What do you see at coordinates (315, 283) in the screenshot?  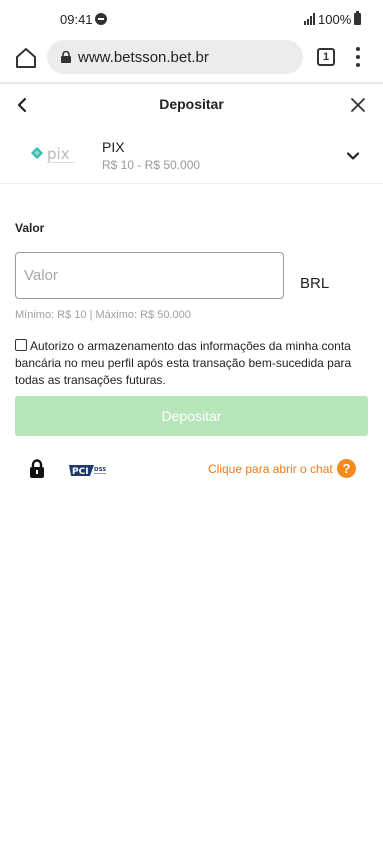 I see `currency-label: BRL` at bounding box center [315, 283].